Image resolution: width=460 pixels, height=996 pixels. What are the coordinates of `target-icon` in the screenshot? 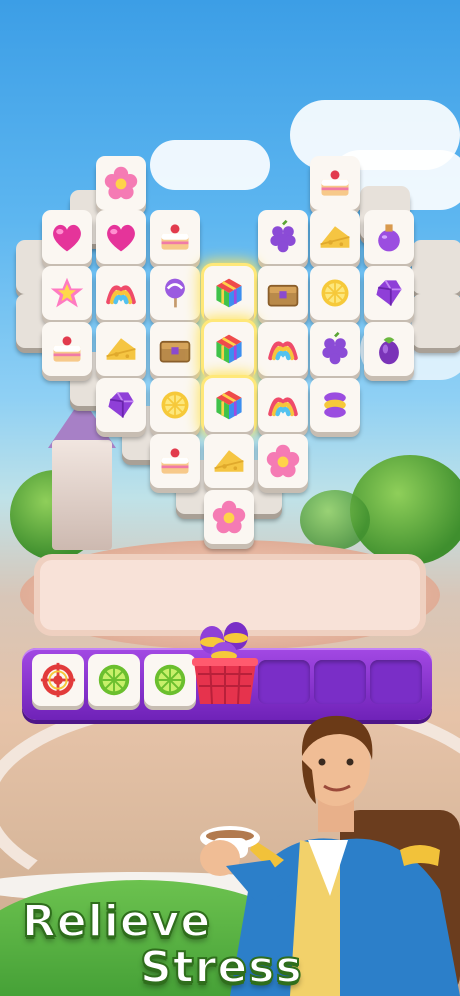 It's located at (58, 680).